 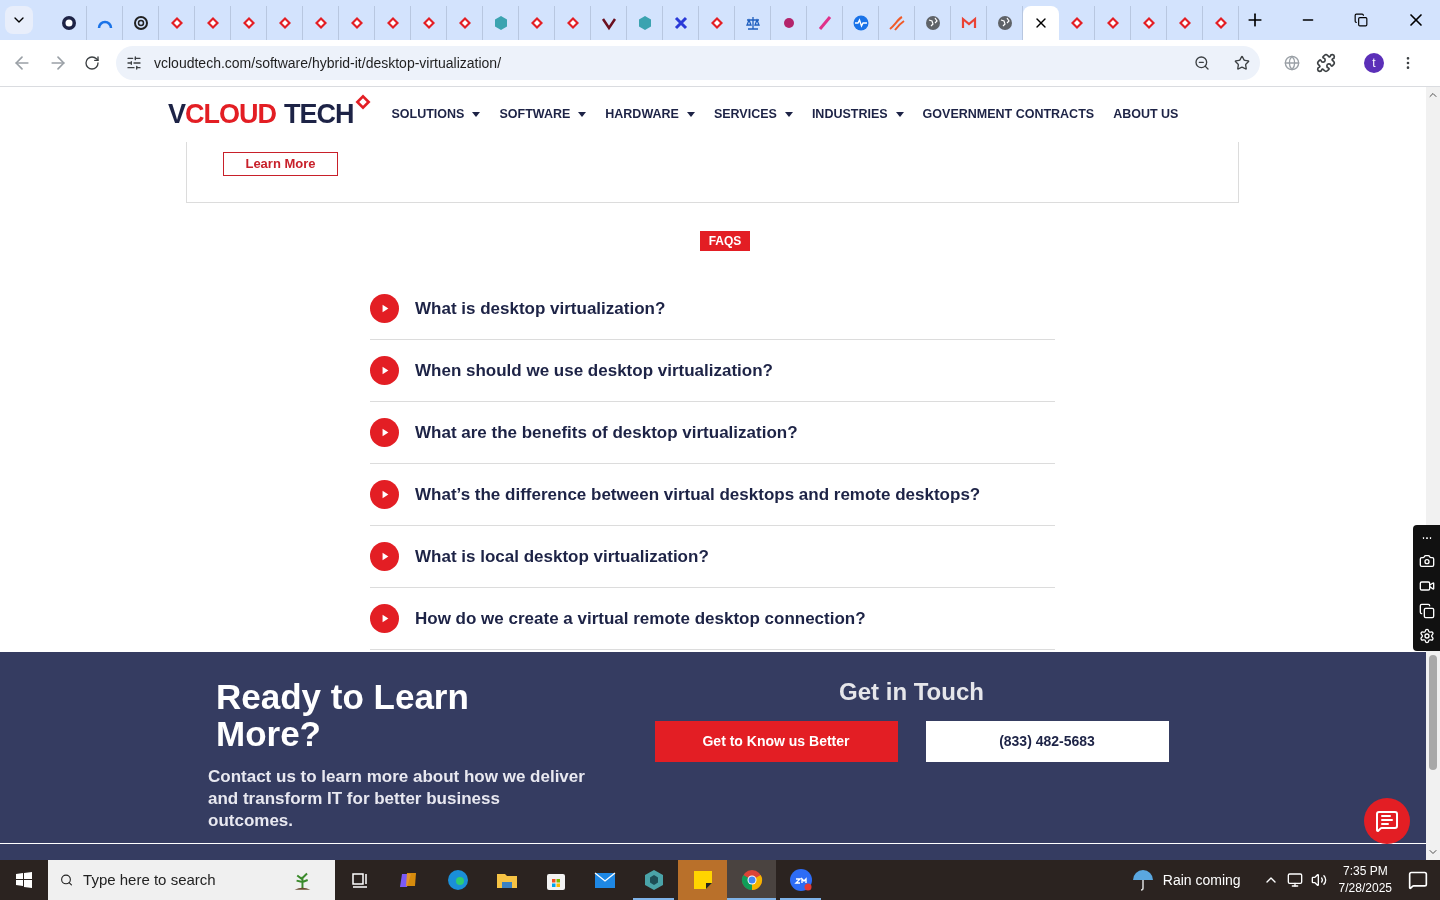 I want to click on cross-logo-icon, so click(x=680, y=23).